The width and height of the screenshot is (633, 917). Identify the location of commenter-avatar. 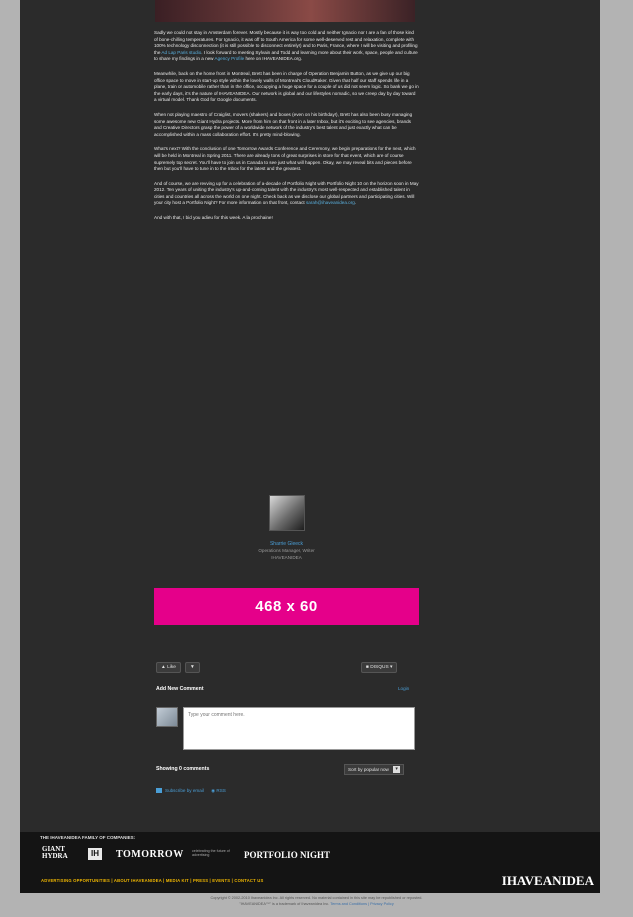
(167, 717).